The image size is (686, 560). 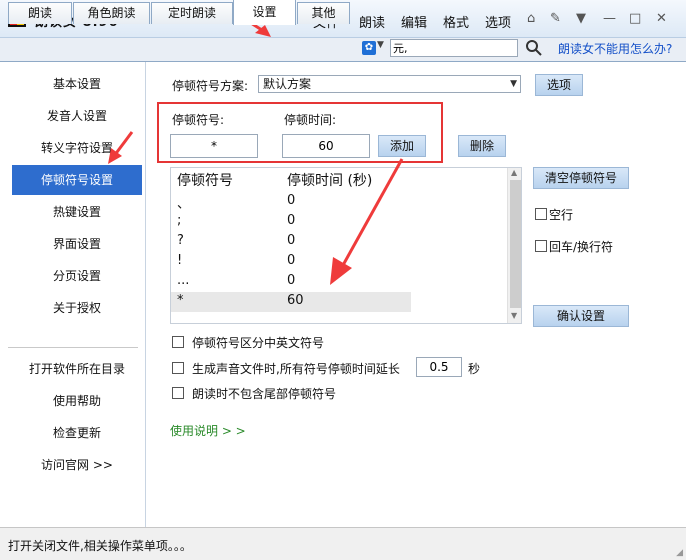 I want to click on maximize-icon: □, so click(x=635, y=18).